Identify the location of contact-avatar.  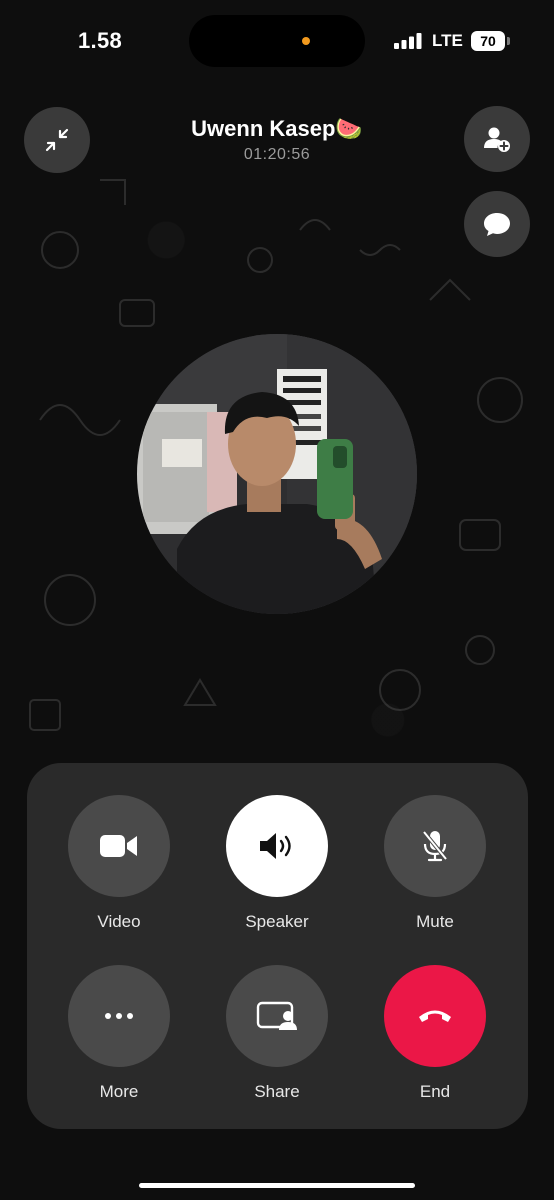
(277, 474).